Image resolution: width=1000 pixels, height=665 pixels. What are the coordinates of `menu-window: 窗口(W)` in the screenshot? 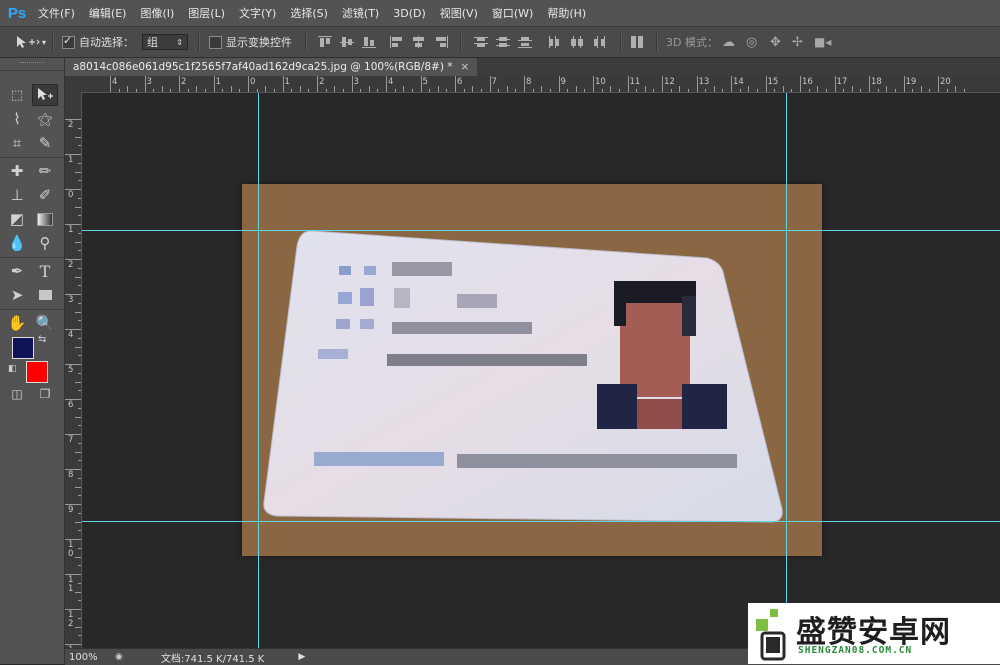 It's located at (512, 13).